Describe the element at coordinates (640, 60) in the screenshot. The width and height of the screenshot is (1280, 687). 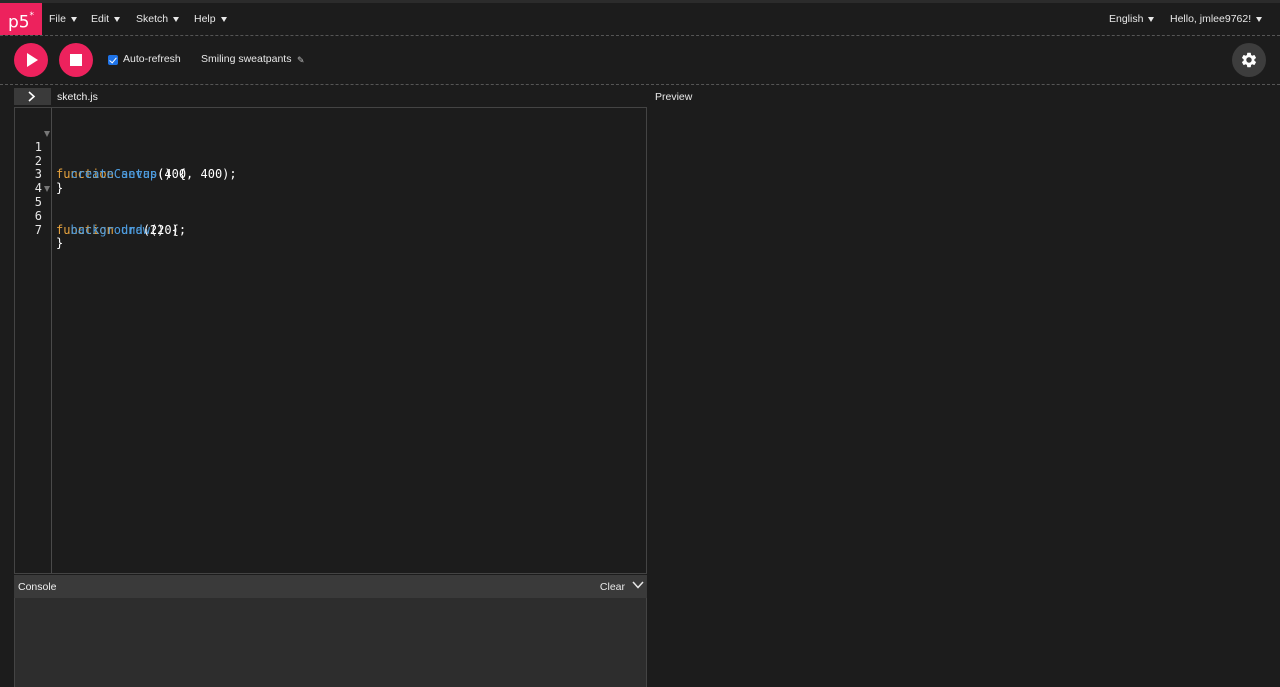
I see `toolbar: Auto-refresh Smiling sweatpants ✎` at that location.